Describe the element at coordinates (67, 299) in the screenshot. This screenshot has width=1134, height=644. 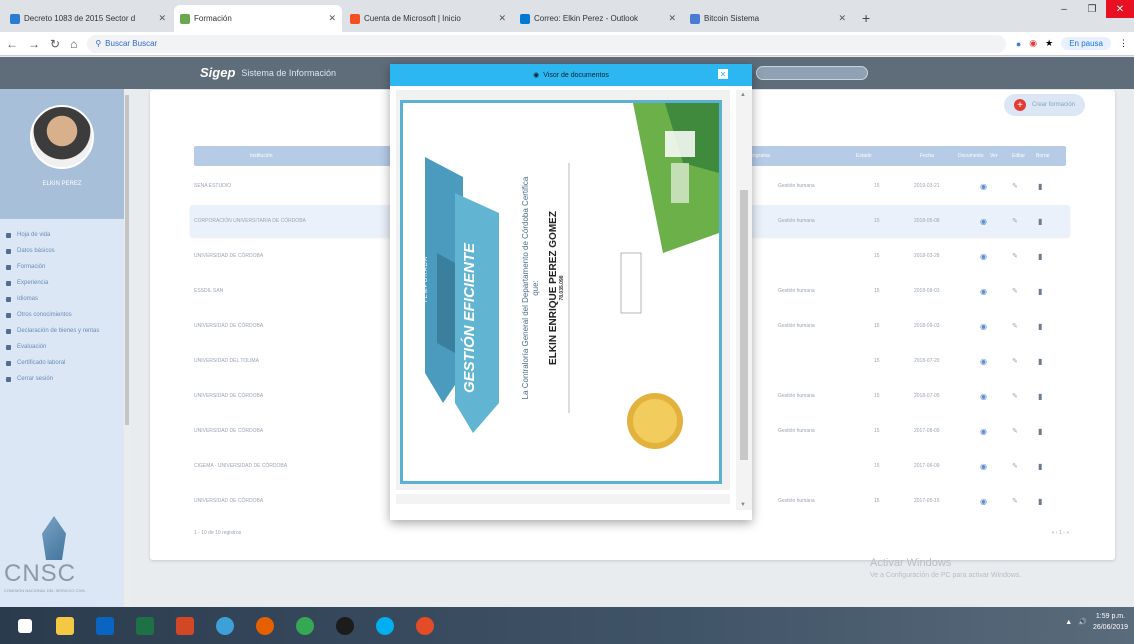
I see `sidebar-menu-item: Idiomas` at that location.